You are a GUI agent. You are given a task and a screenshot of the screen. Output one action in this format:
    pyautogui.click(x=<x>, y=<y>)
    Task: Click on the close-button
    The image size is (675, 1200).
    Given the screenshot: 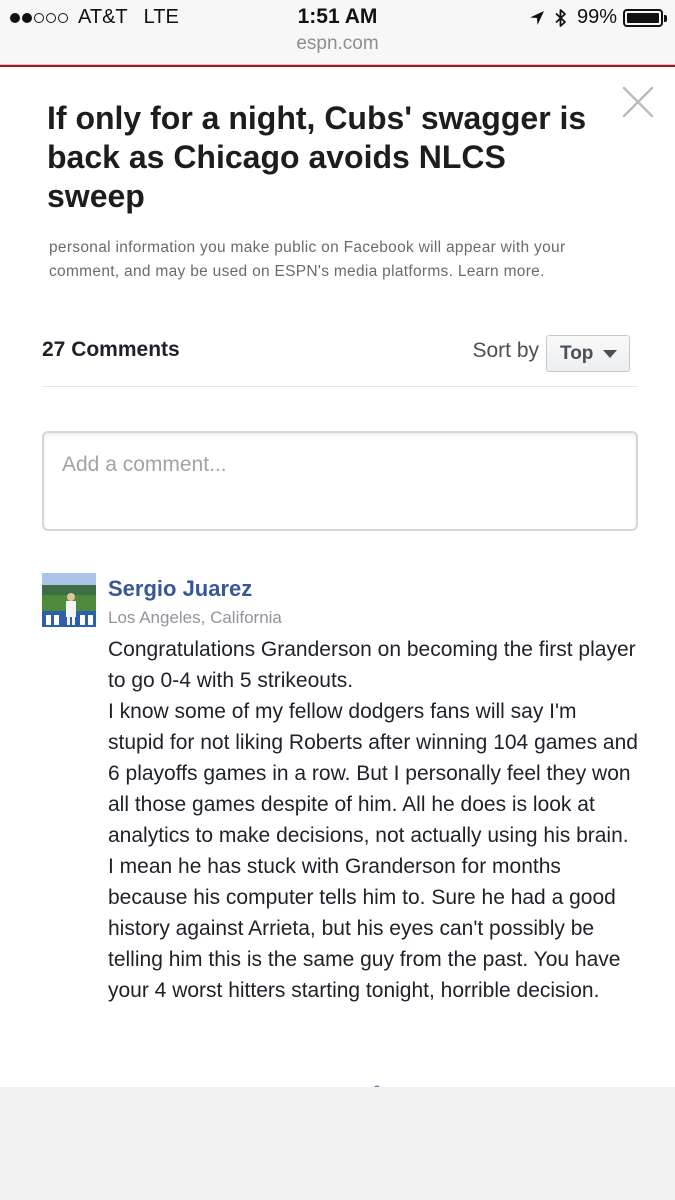 What is the action you would take?
    pyautogui.click(x=638, y=102)
    